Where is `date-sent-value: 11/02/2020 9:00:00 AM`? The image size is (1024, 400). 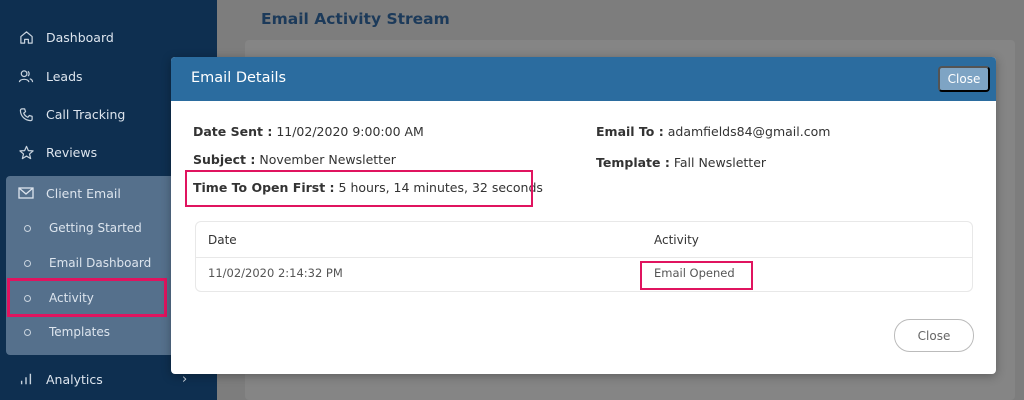 date-sent-value: 11/02/2020 9:00:00 AM is located at coordinates (350, 131).